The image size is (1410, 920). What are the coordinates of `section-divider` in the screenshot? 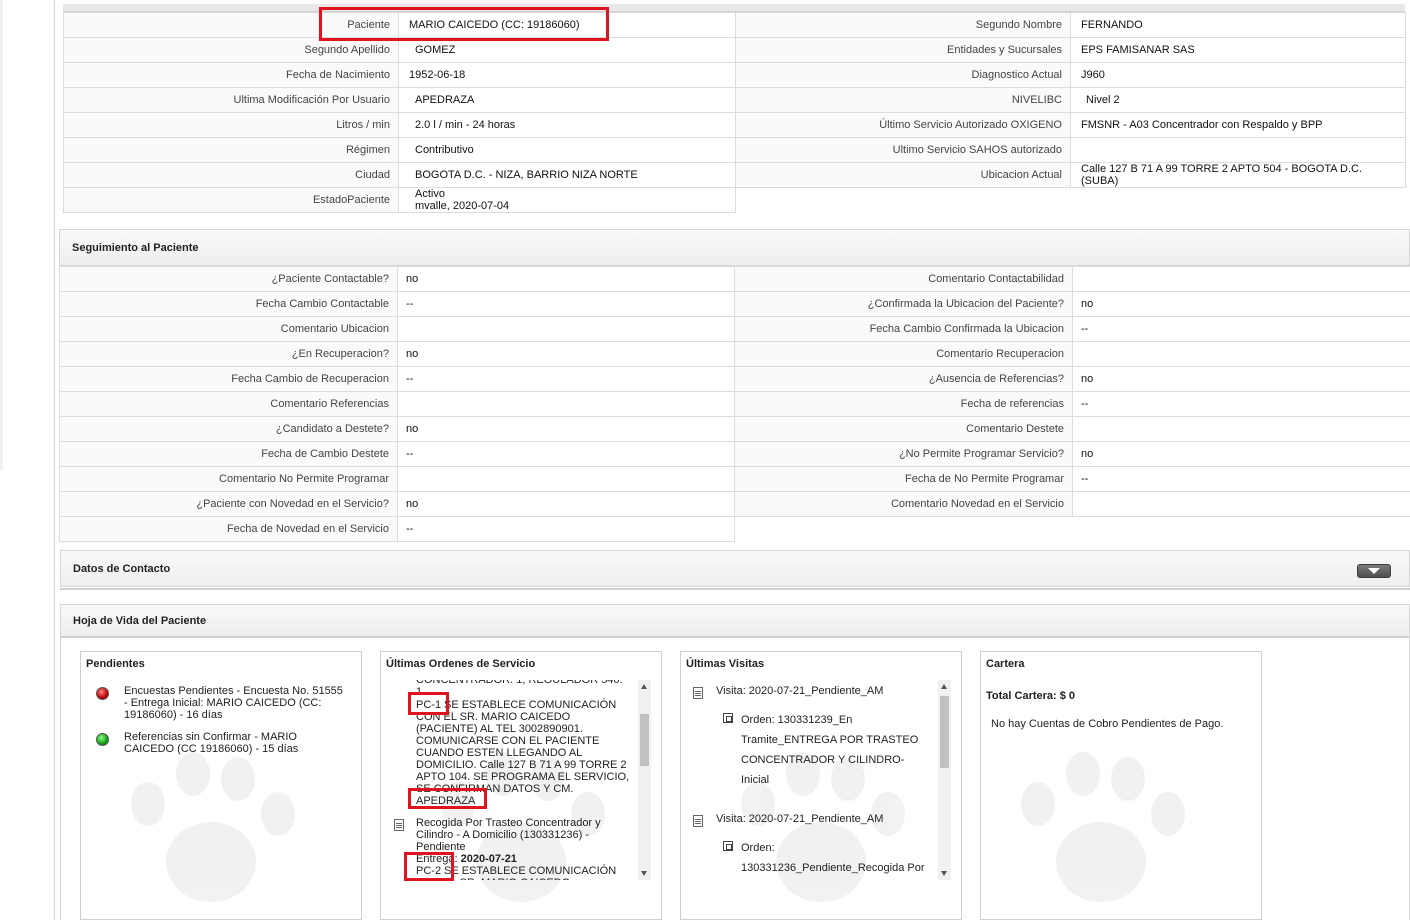 It's located at (735, 589).